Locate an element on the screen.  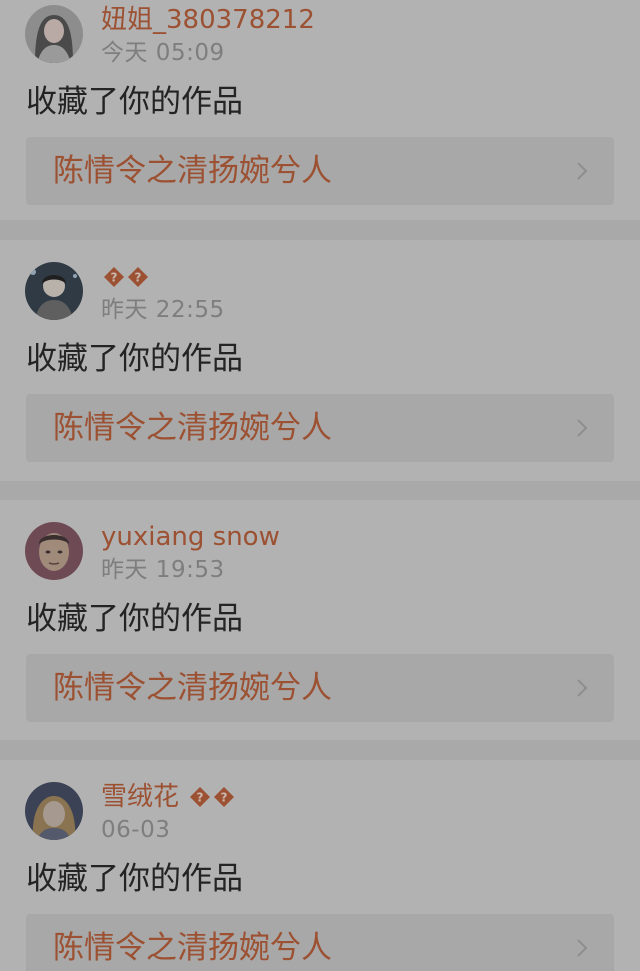
avatar-person-stage-icon is located at coordinates (54, 291).